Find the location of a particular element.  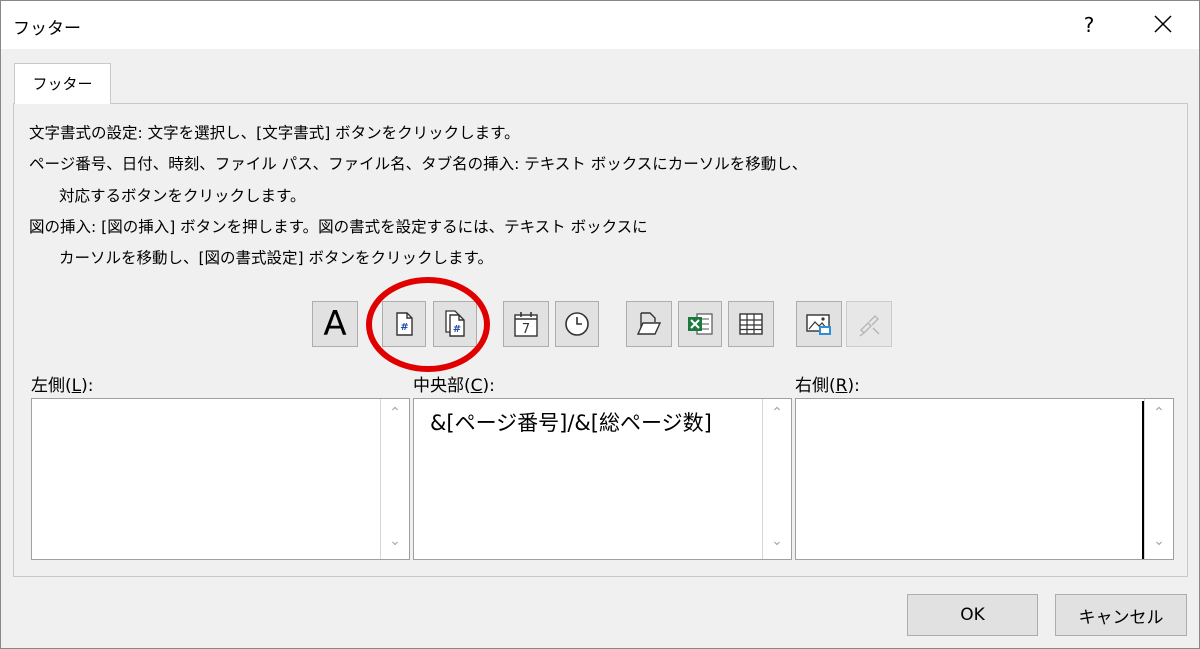

ok-button: OK is located at coordinates (972, 615).